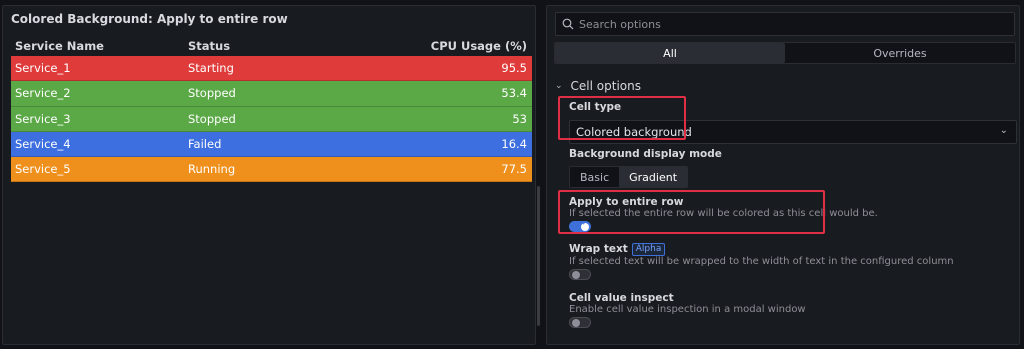 This screenshot has width=1024, height=349. Describe the element at coordinates (205, 144) in the screenshot. I see `cell-status: Failed` at that location.